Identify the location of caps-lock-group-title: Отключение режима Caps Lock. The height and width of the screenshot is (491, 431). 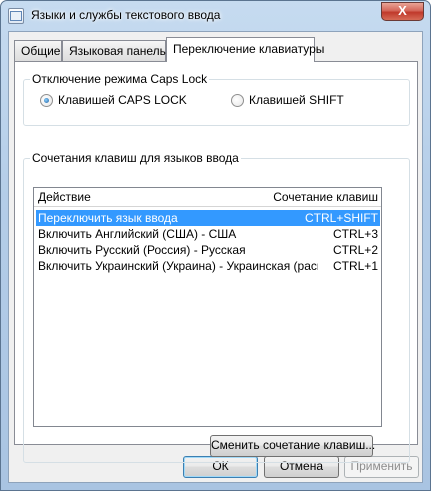
(120, 79).